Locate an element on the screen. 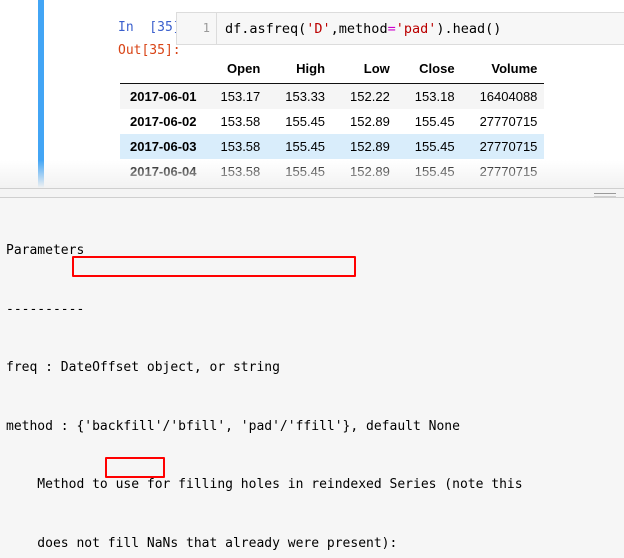 The width and height of the screenshot is (624, 558). code-part-3: ).head() is located at coordinates (469, 29).